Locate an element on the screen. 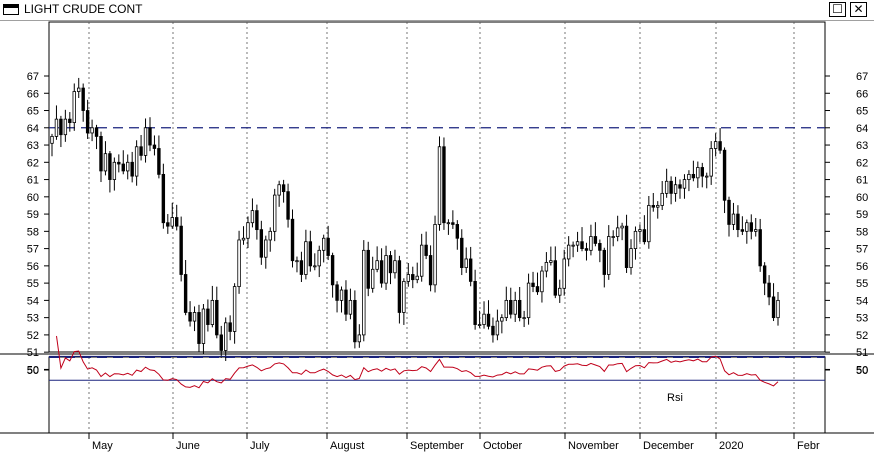  x-tick-label: September is located at coordinates (437, 446).